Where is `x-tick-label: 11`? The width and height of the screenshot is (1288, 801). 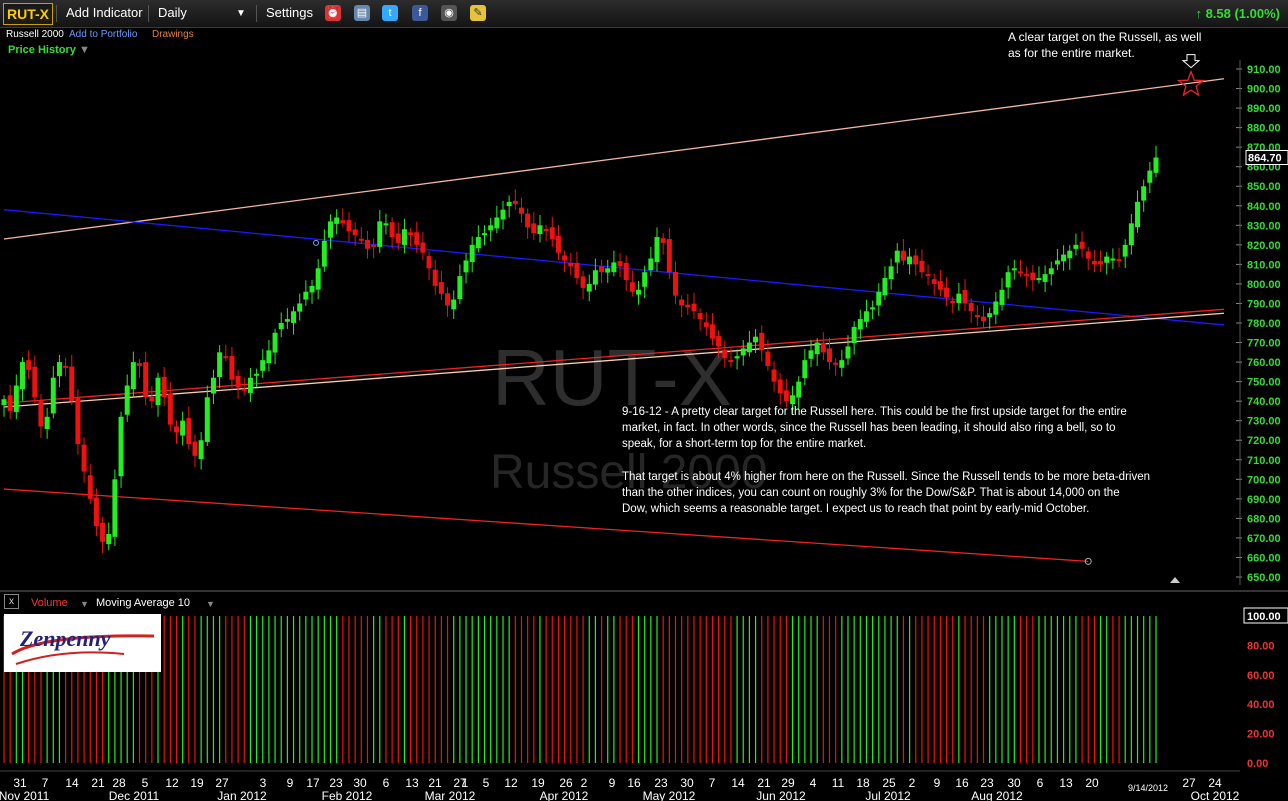 x-tick-label: 11 is located at coordinates (838, 783).